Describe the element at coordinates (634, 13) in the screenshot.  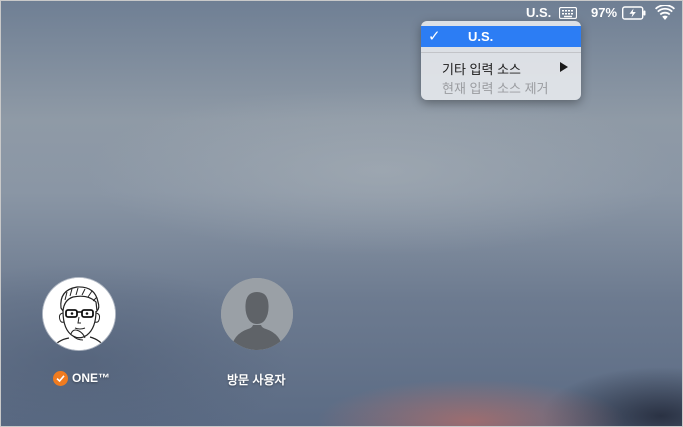
I see `battery-charging-icon` at that location.